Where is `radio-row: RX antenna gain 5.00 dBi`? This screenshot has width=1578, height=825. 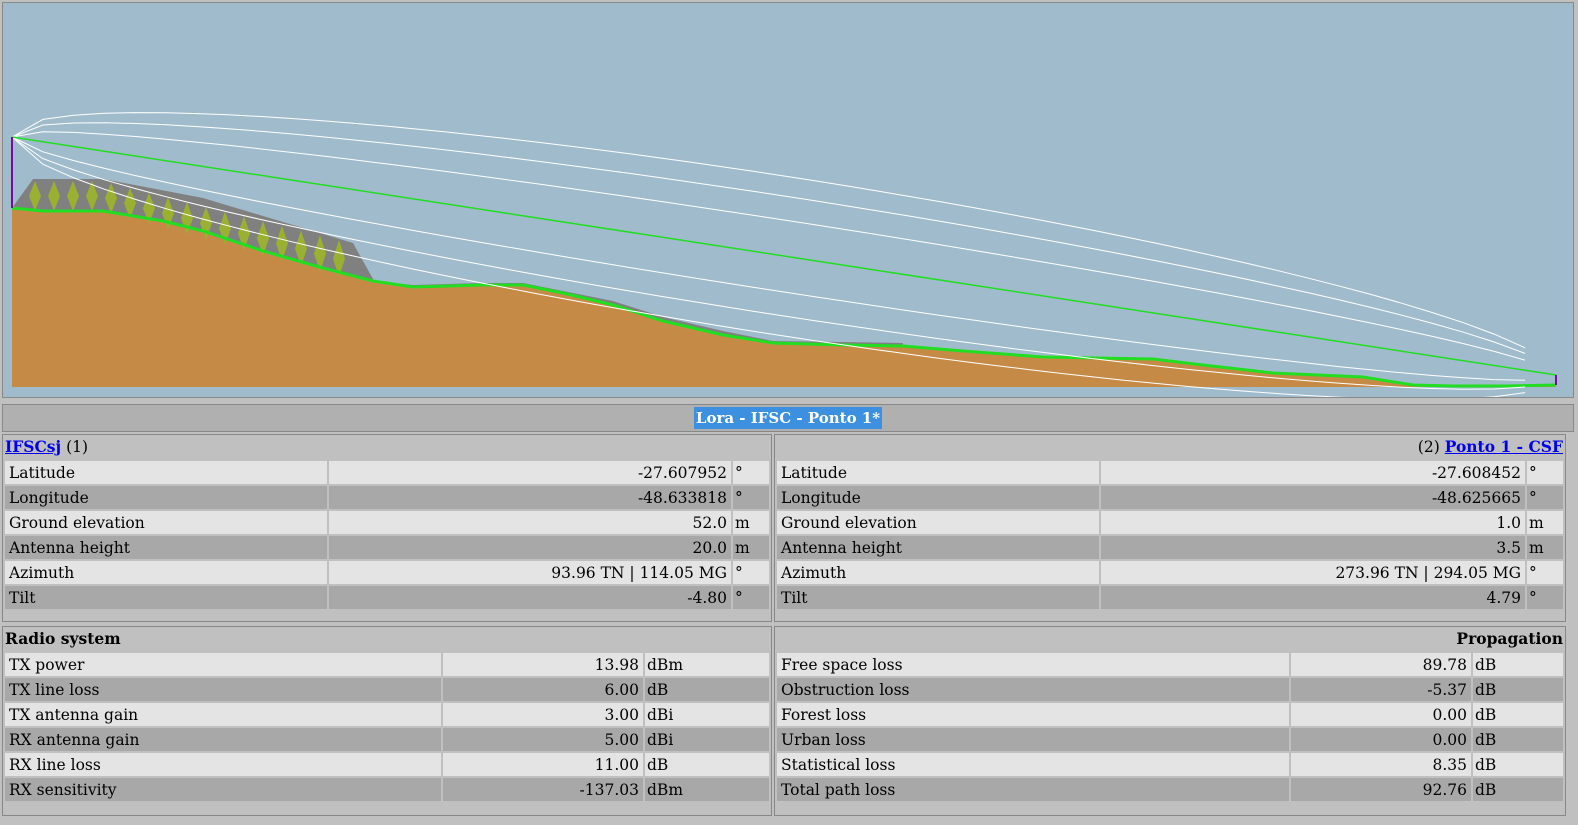
radio-row: RX antenna gain 5.00 dBi is located at coordinates (387, 739).